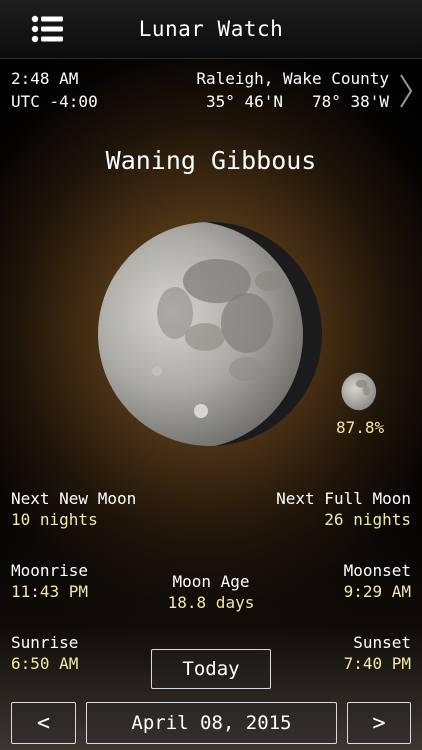 Image resolution: width=422 pixels, height=750 pixels. I want to click on sunrise-value: 6:50 AM, so click(45, 663).